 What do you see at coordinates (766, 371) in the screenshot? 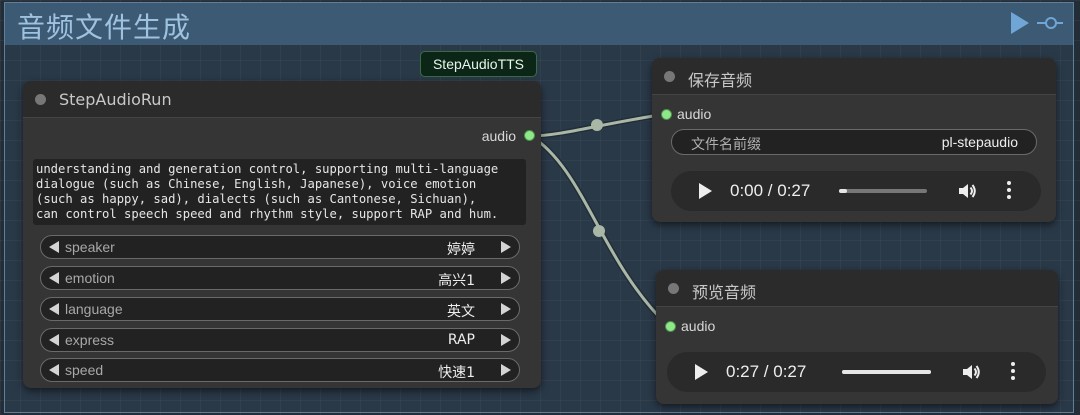
I see `audio-time: 0:27 / 0:27` at bounding box center [766, 371].